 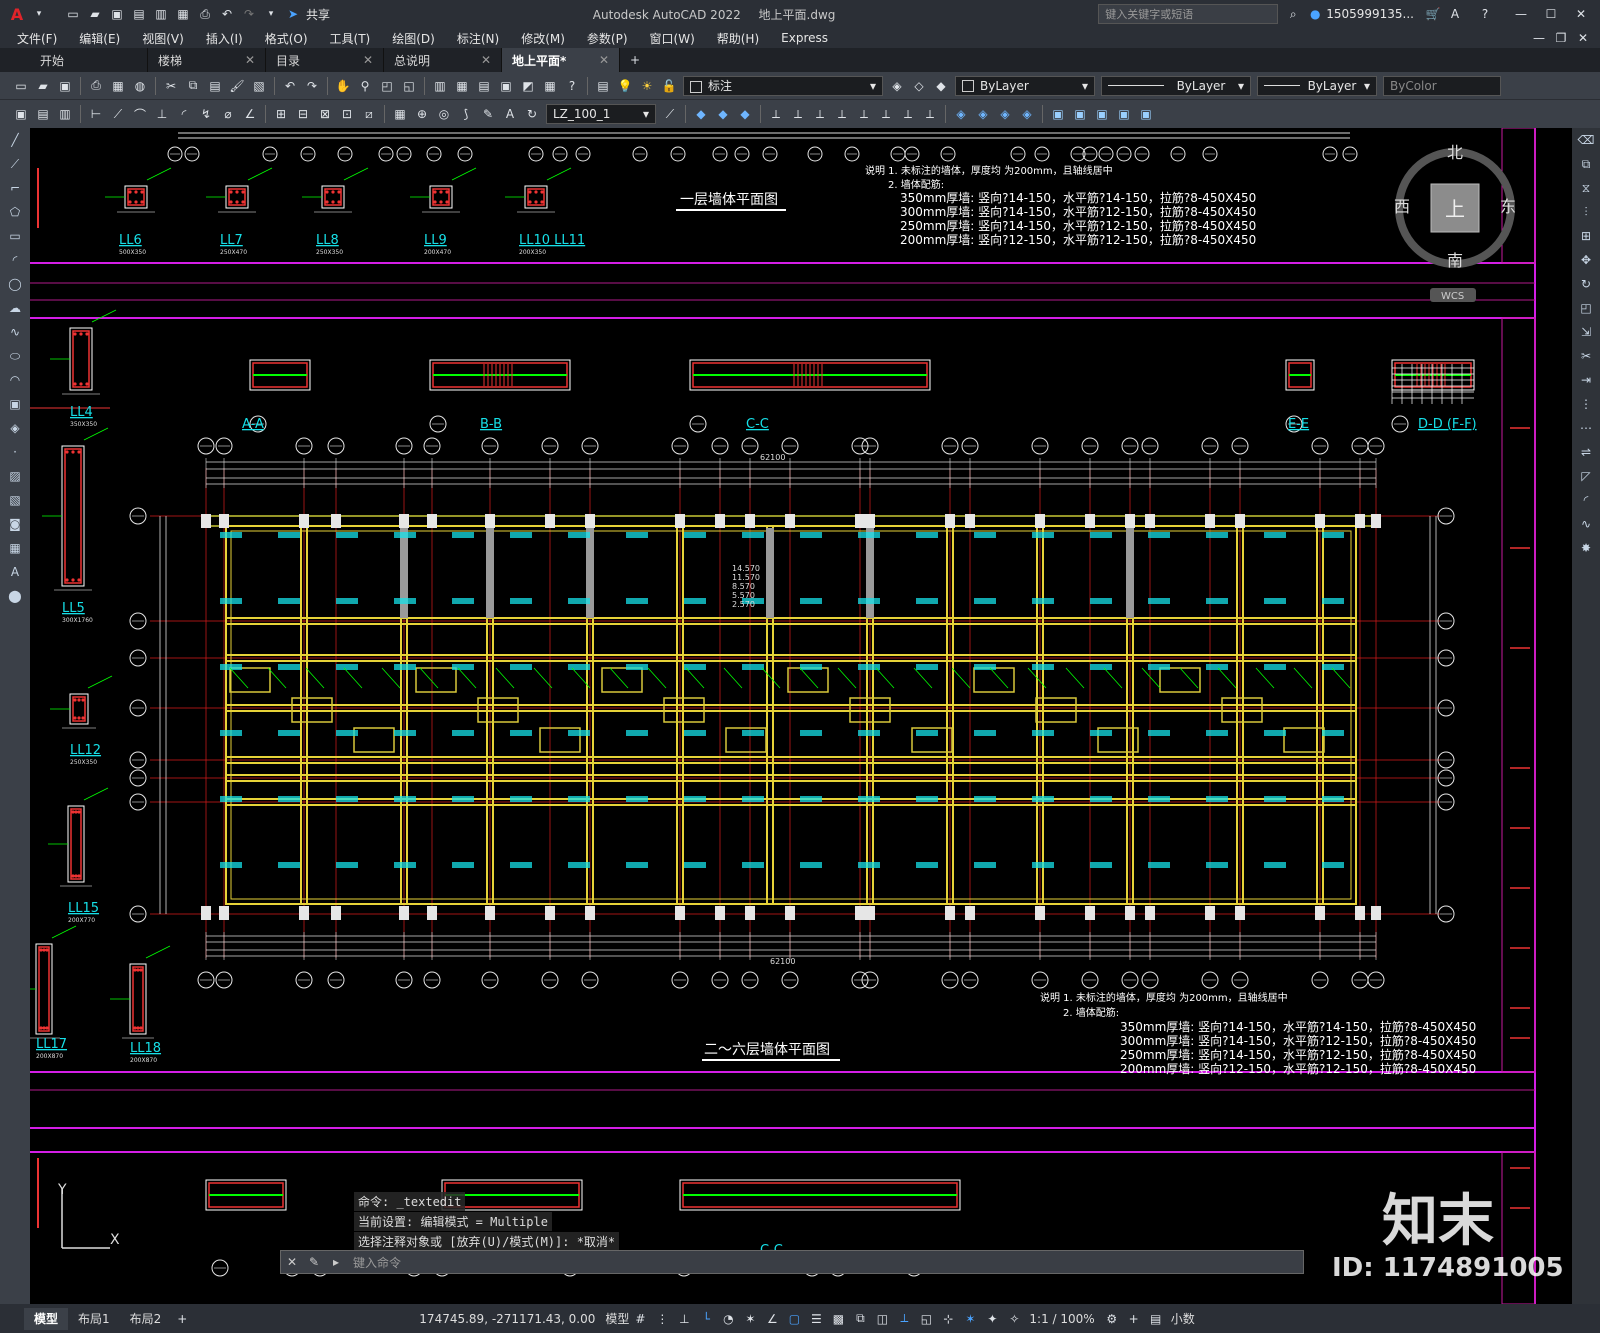 What do you see at coordinates (140, 114) in the screenshot?
I see `dim-arc-icon: ⌒` at bounding box center [140, 114].